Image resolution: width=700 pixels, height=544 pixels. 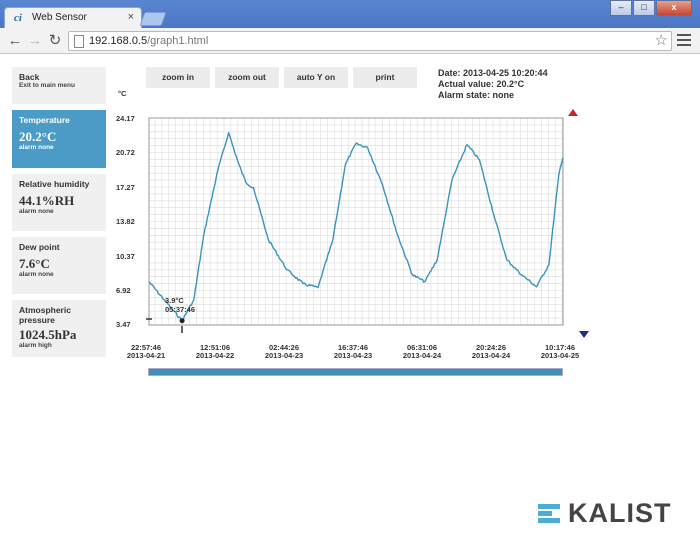 I want to click on x-tick-label: 10:17:46 2013-04-25, so click(x=560, y=351).